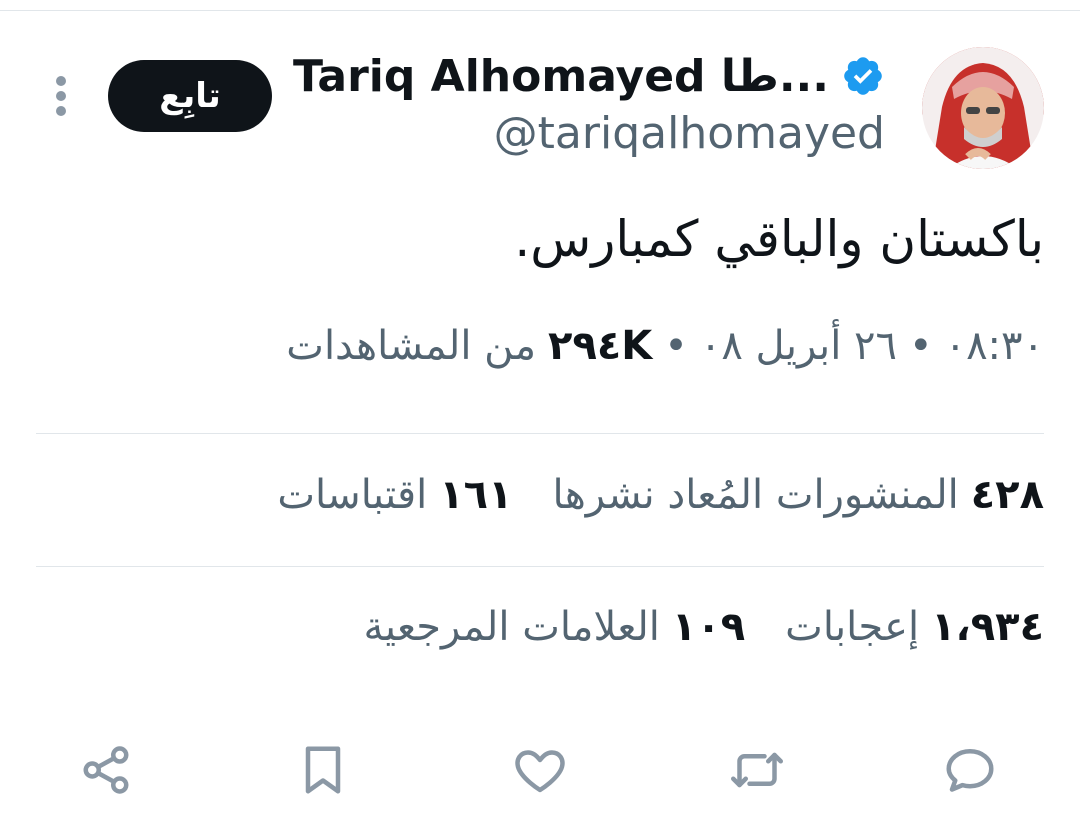  Describe the element at coordinates (779, 239) in the screenshot. I see `tweet-text: باكستان والباقي كمبارس.` at that location.